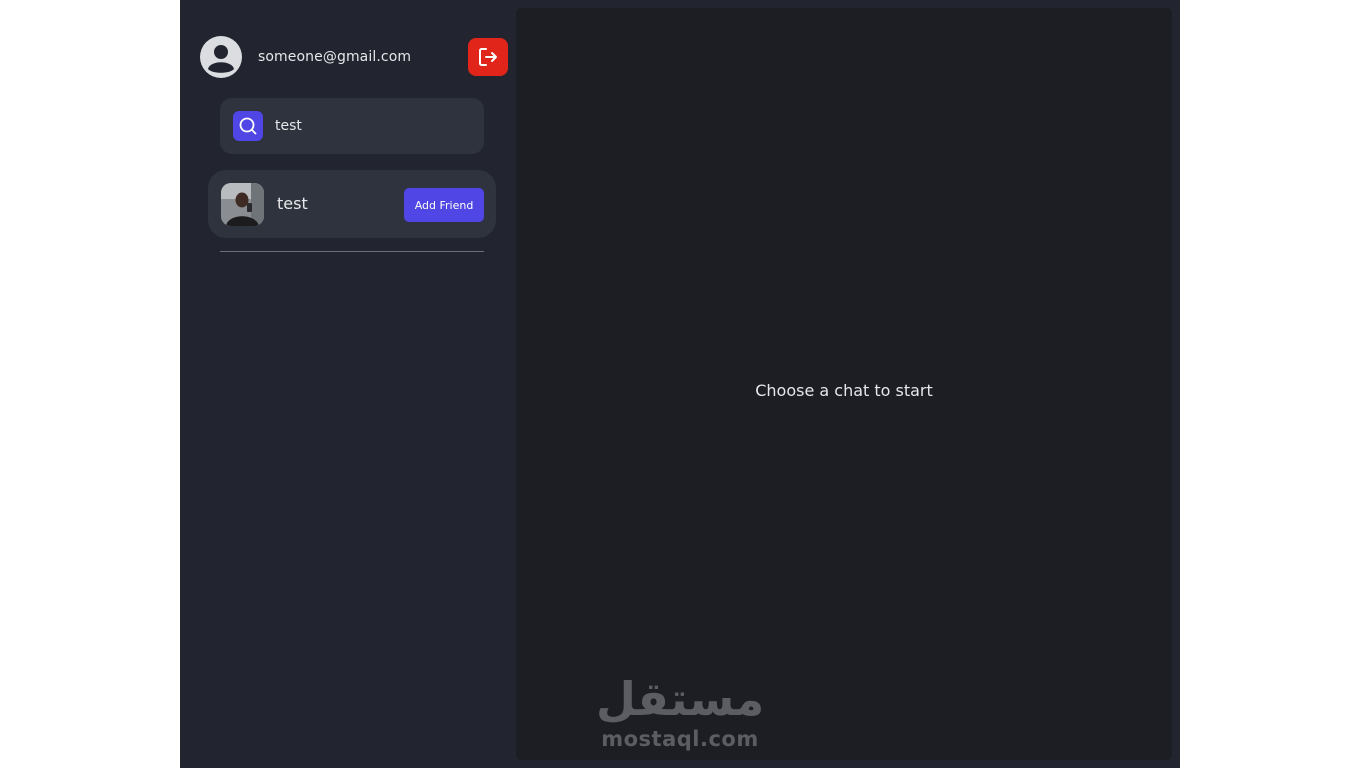 The image size is (1360, 768). Describe the element at coordinates (352, 204) in the screenshot. I see `search-result-item: test Add Friend` at that location.